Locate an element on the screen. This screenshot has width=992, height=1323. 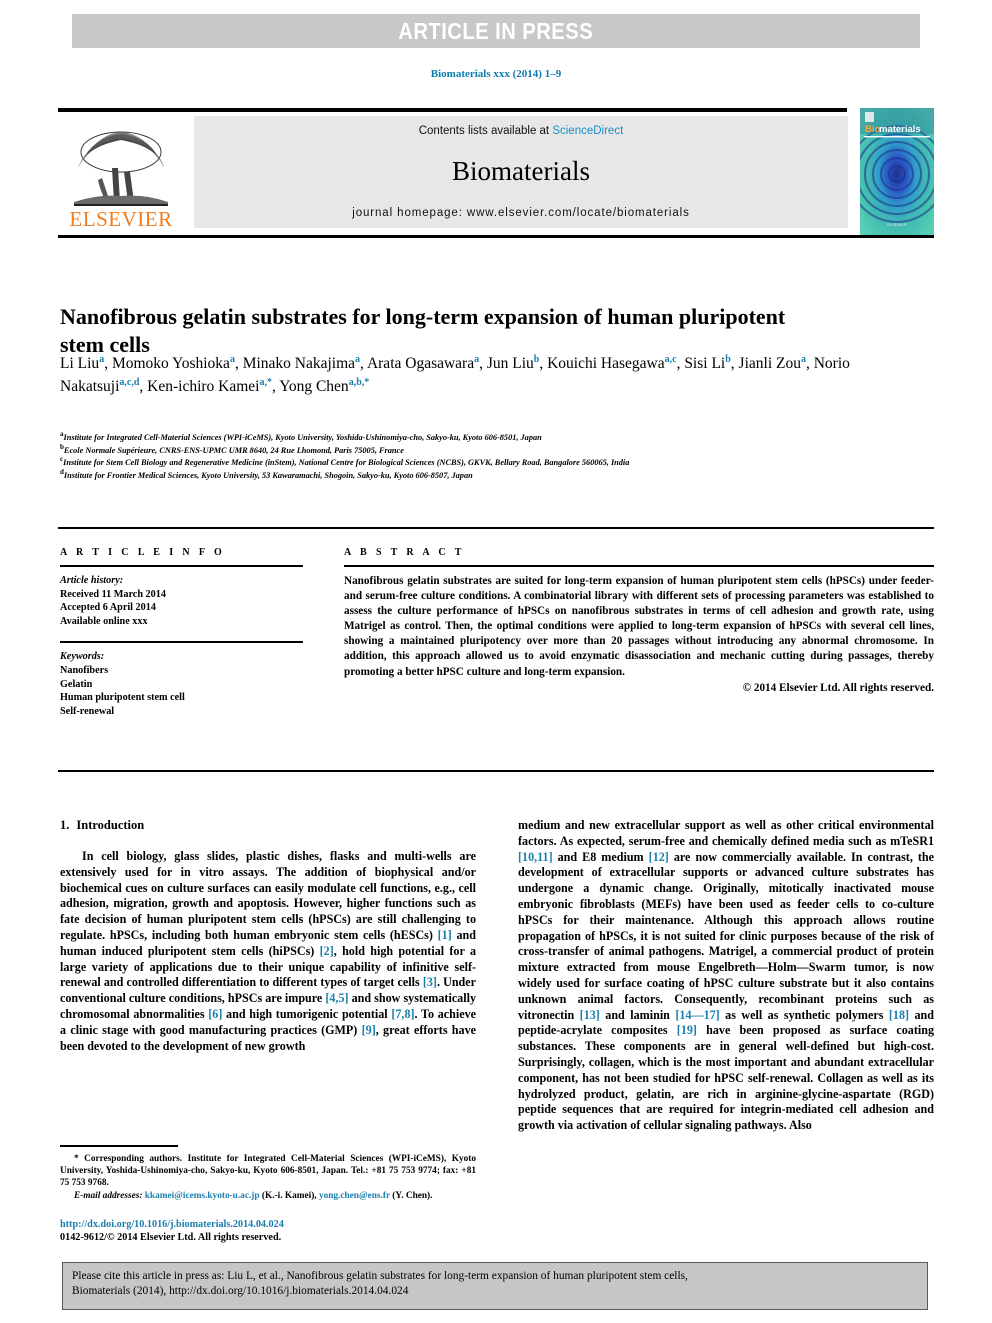
keyword-item: Human pluripotent stem cell is located at coordinates (122, 698).